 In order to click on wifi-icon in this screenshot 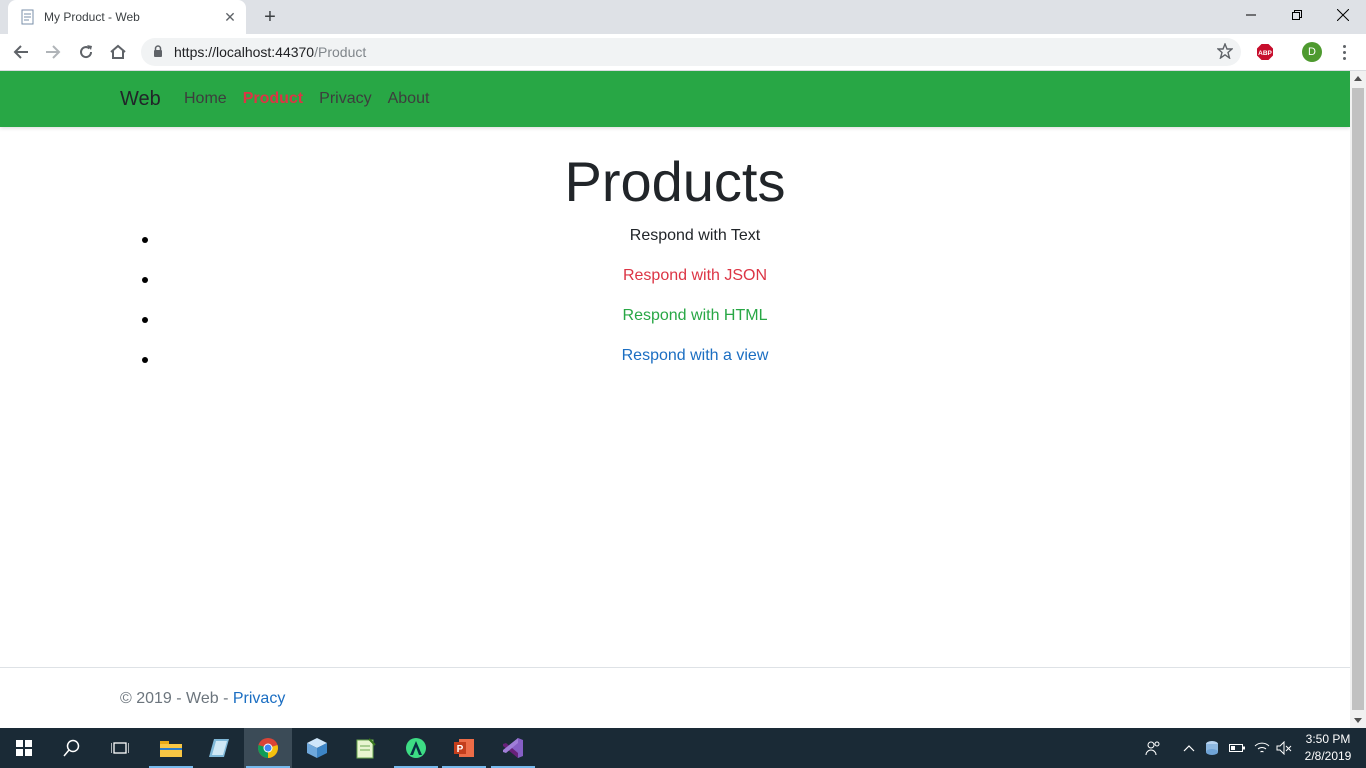, I will do `click(1262, 748)`.